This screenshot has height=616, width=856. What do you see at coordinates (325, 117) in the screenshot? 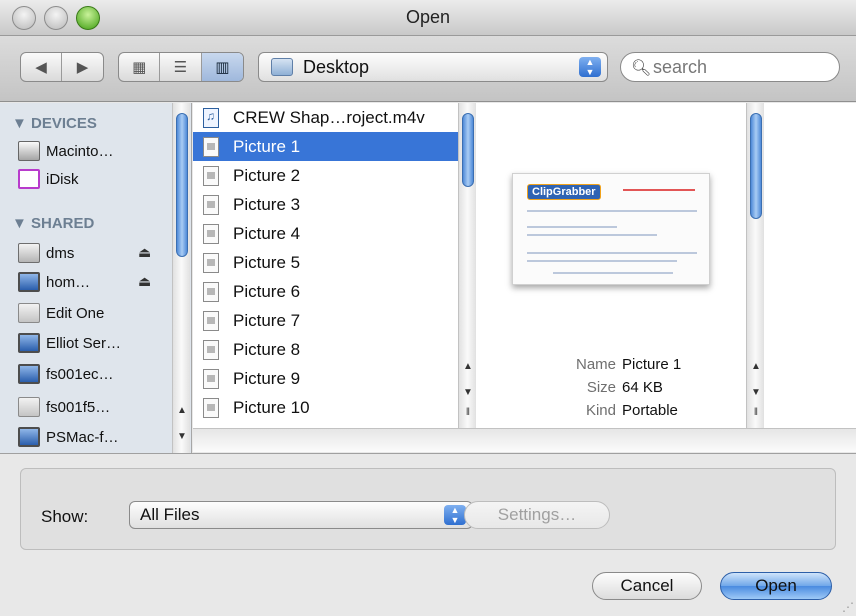
I see `file-row: CREW Shap…roject.m4v` at bounding box center [325, 117].